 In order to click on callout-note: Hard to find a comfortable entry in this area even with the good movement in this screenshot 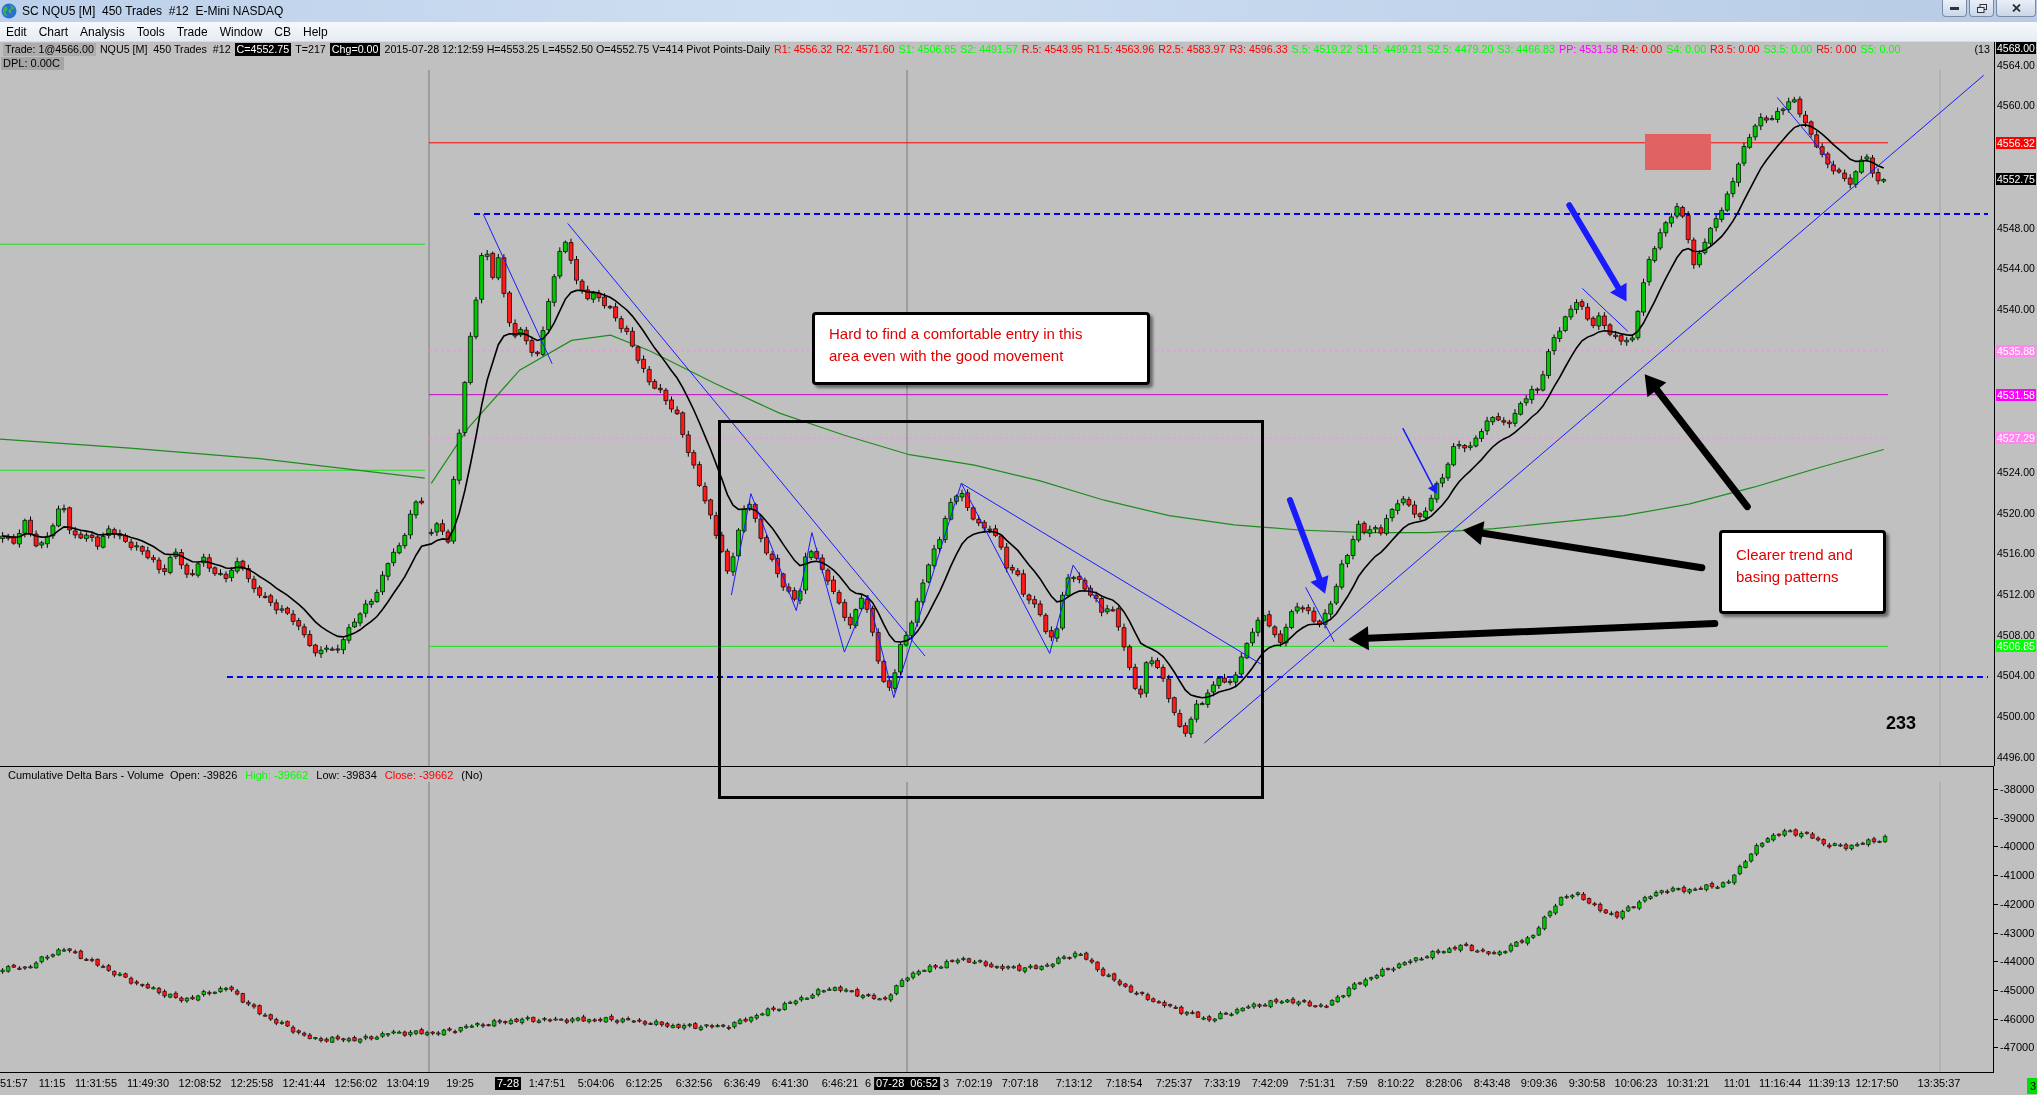, I will do `click(981, 348)`.